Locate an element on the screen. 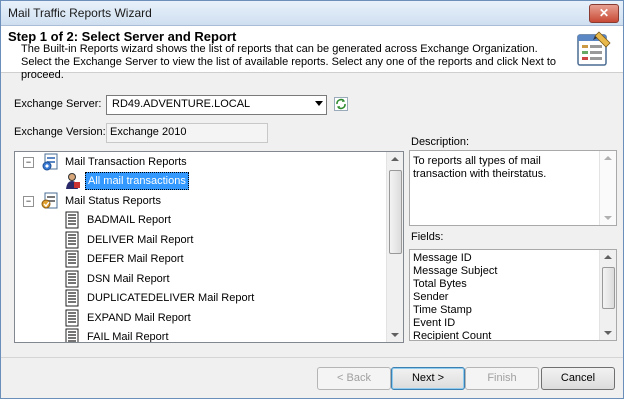 The width and height of the screenshot is (624, 399). list-item: Message ID is located at coordinates (442, 258).